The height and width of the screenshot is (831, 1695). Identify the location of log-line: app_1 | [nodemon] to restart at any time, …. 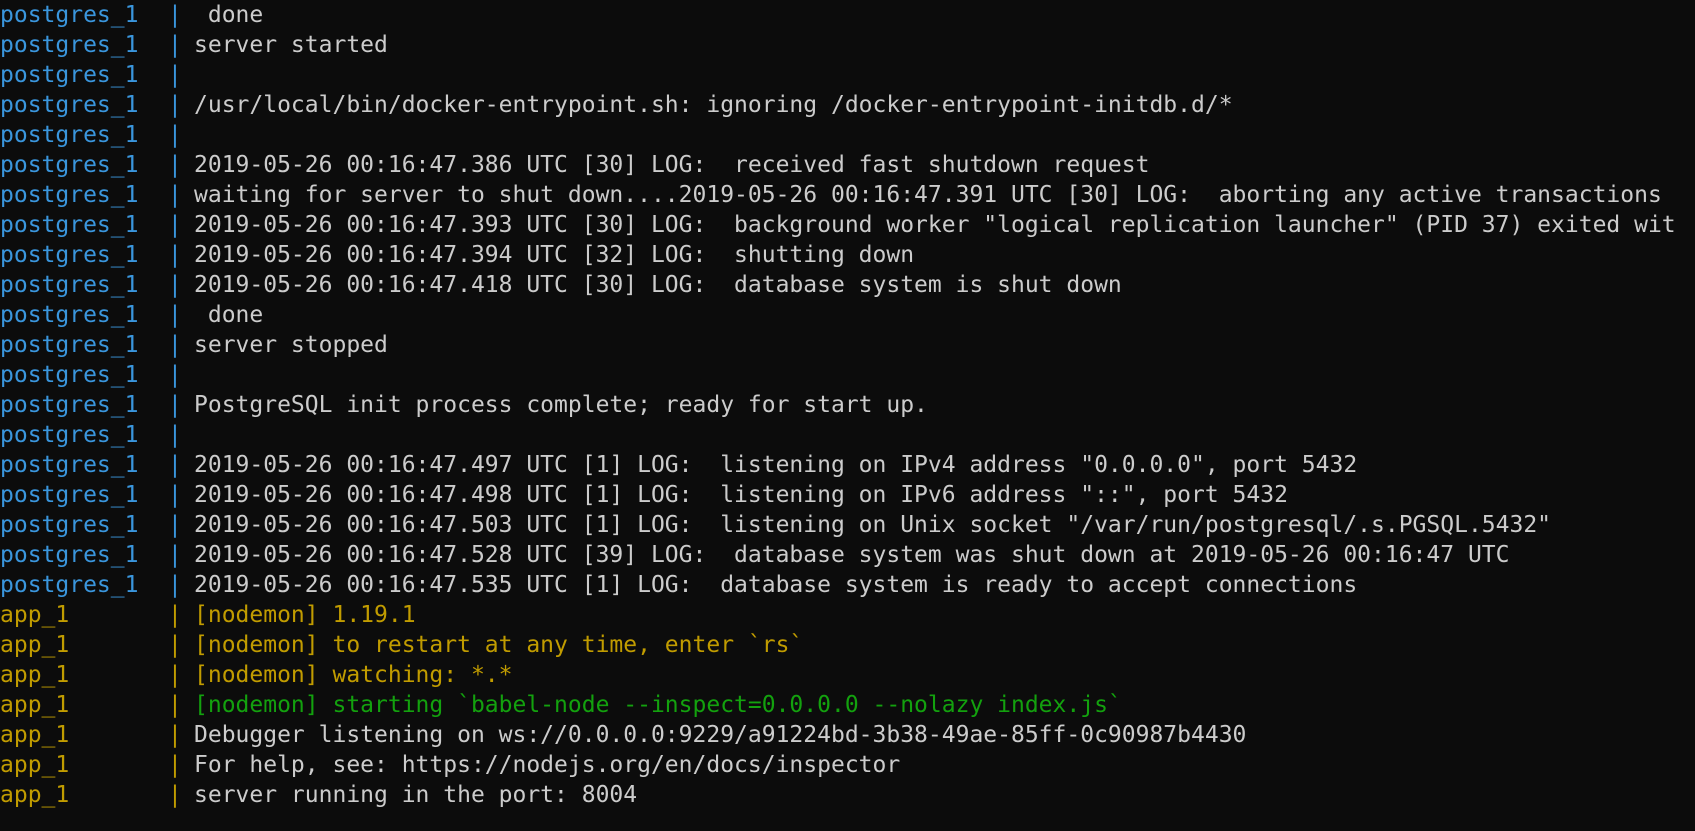
(838, 645).